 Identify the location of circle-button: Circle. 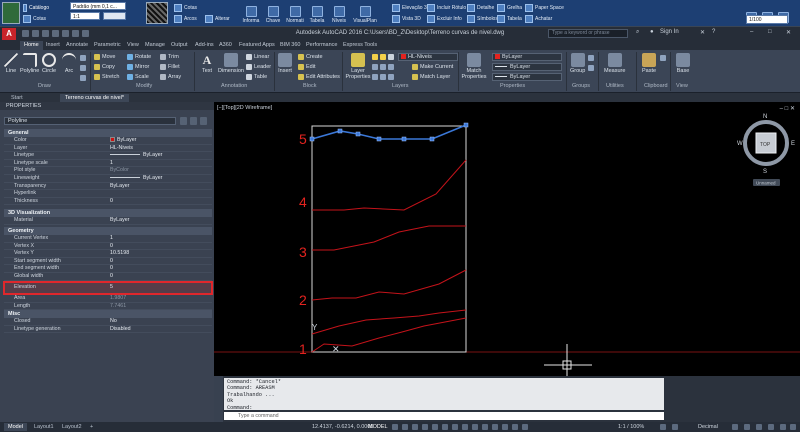
(49, 63).